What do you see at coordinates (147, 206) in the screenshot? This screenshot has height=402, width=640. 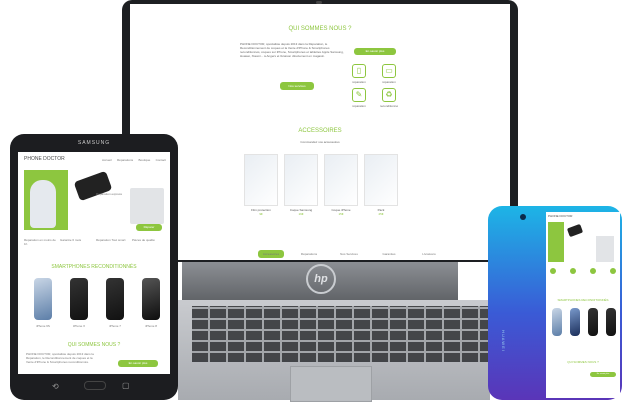 I see `hero-device-diagram` at bounding box center [147, 206].